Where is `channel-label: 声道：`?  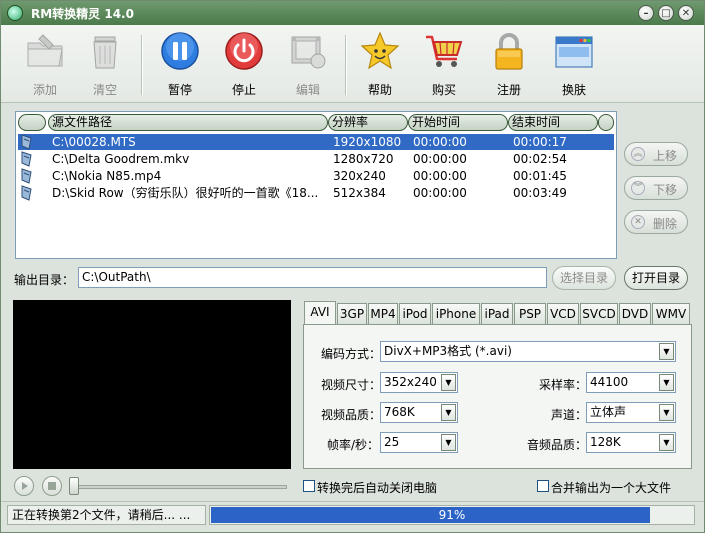
channel-label: 声道： is located at coordinates (569, 415).